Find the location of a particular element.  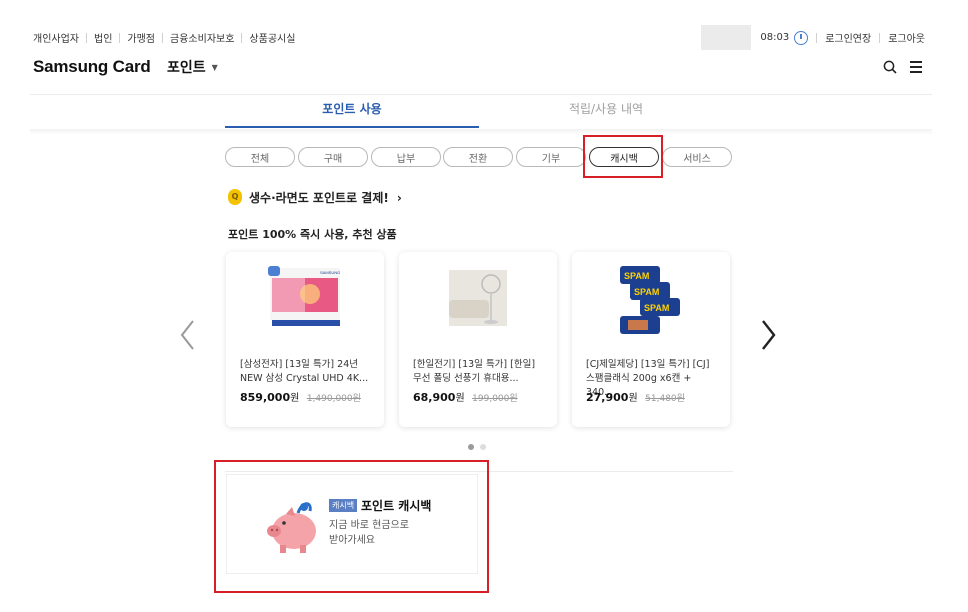

original-price: 199,000원 is located at coordinates (495, 399).